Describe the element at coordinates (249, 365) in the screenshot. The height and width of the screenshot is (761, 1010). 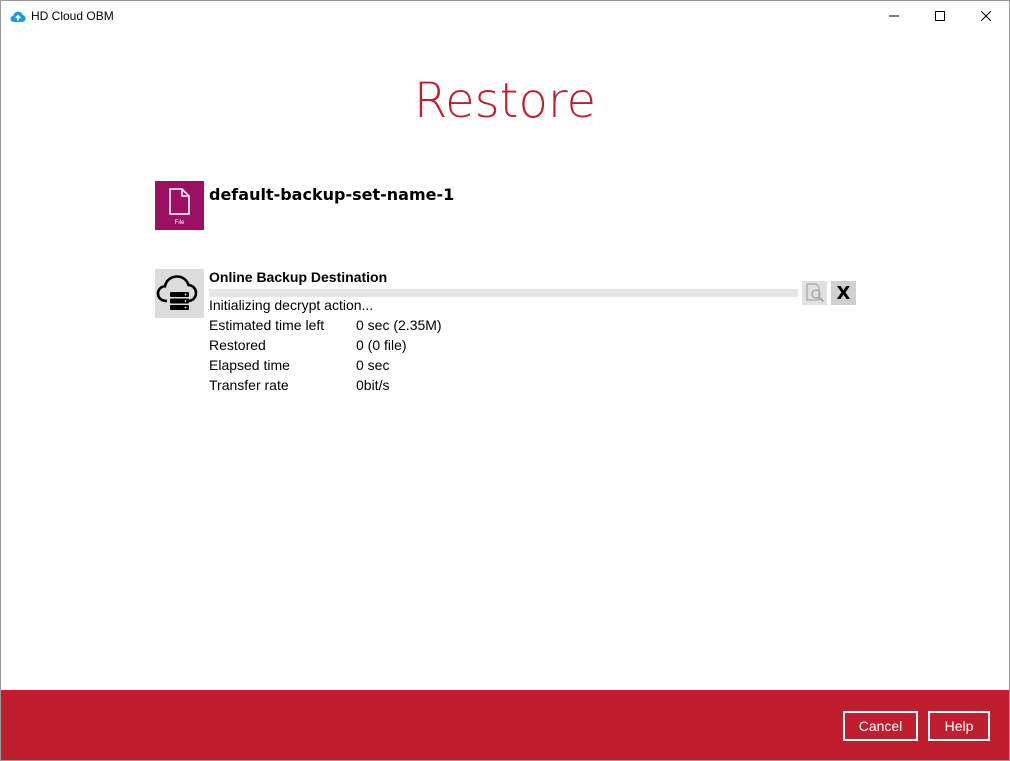
I see `detail-label: Elapsed time` at that location.